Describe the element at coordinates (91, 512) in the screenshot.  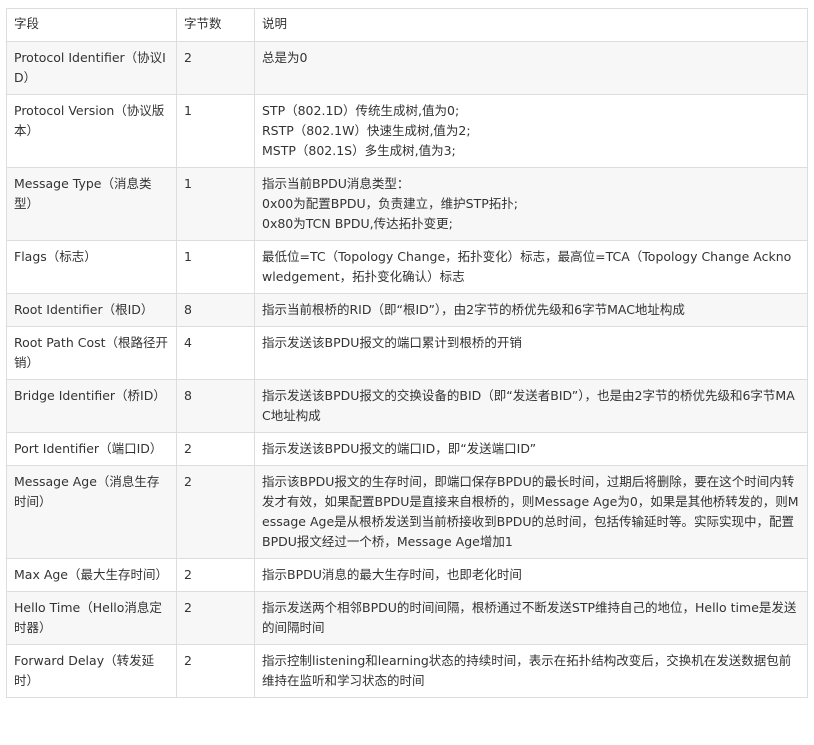
I see `field-name-cell: Message Age（消息生存时间）` at that location.